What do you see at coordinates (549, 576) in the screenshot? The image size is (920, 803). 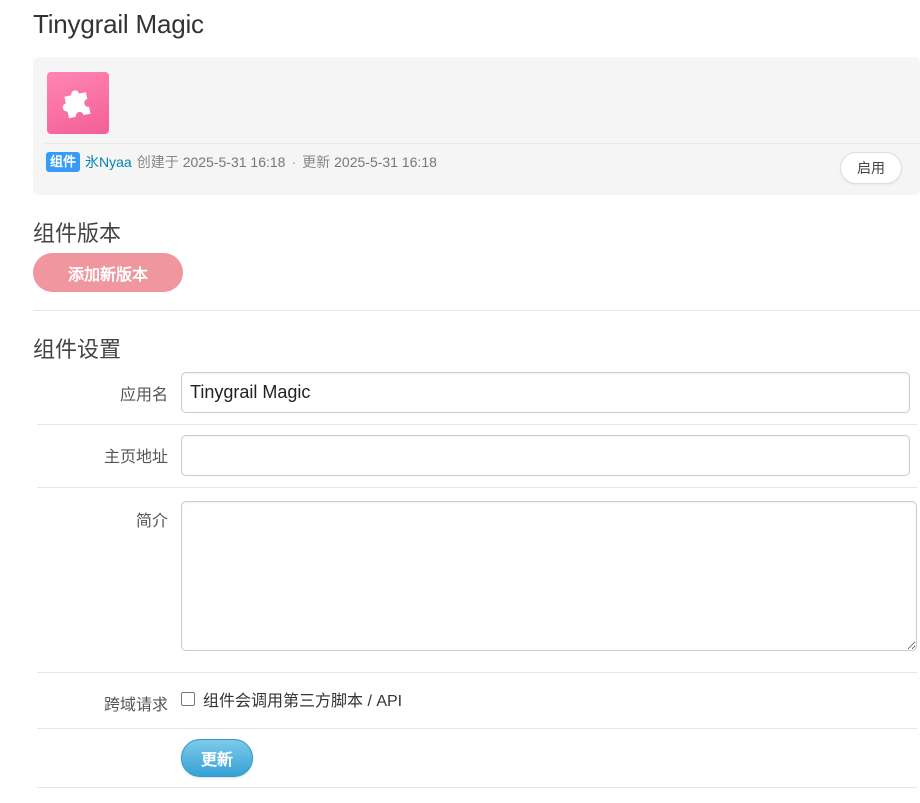 I see `intro-textarea` at bounding box center [549, 576].